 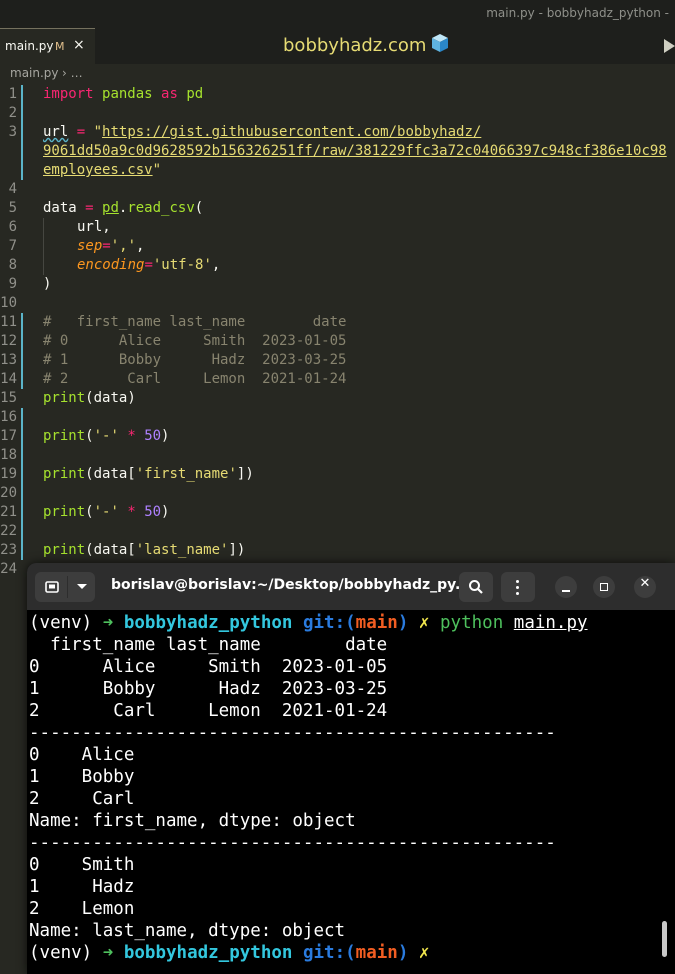 What do you see at coordinates (114, 474) in the screenshot?
I see `argument: data[` at bounding box center [114, 474].